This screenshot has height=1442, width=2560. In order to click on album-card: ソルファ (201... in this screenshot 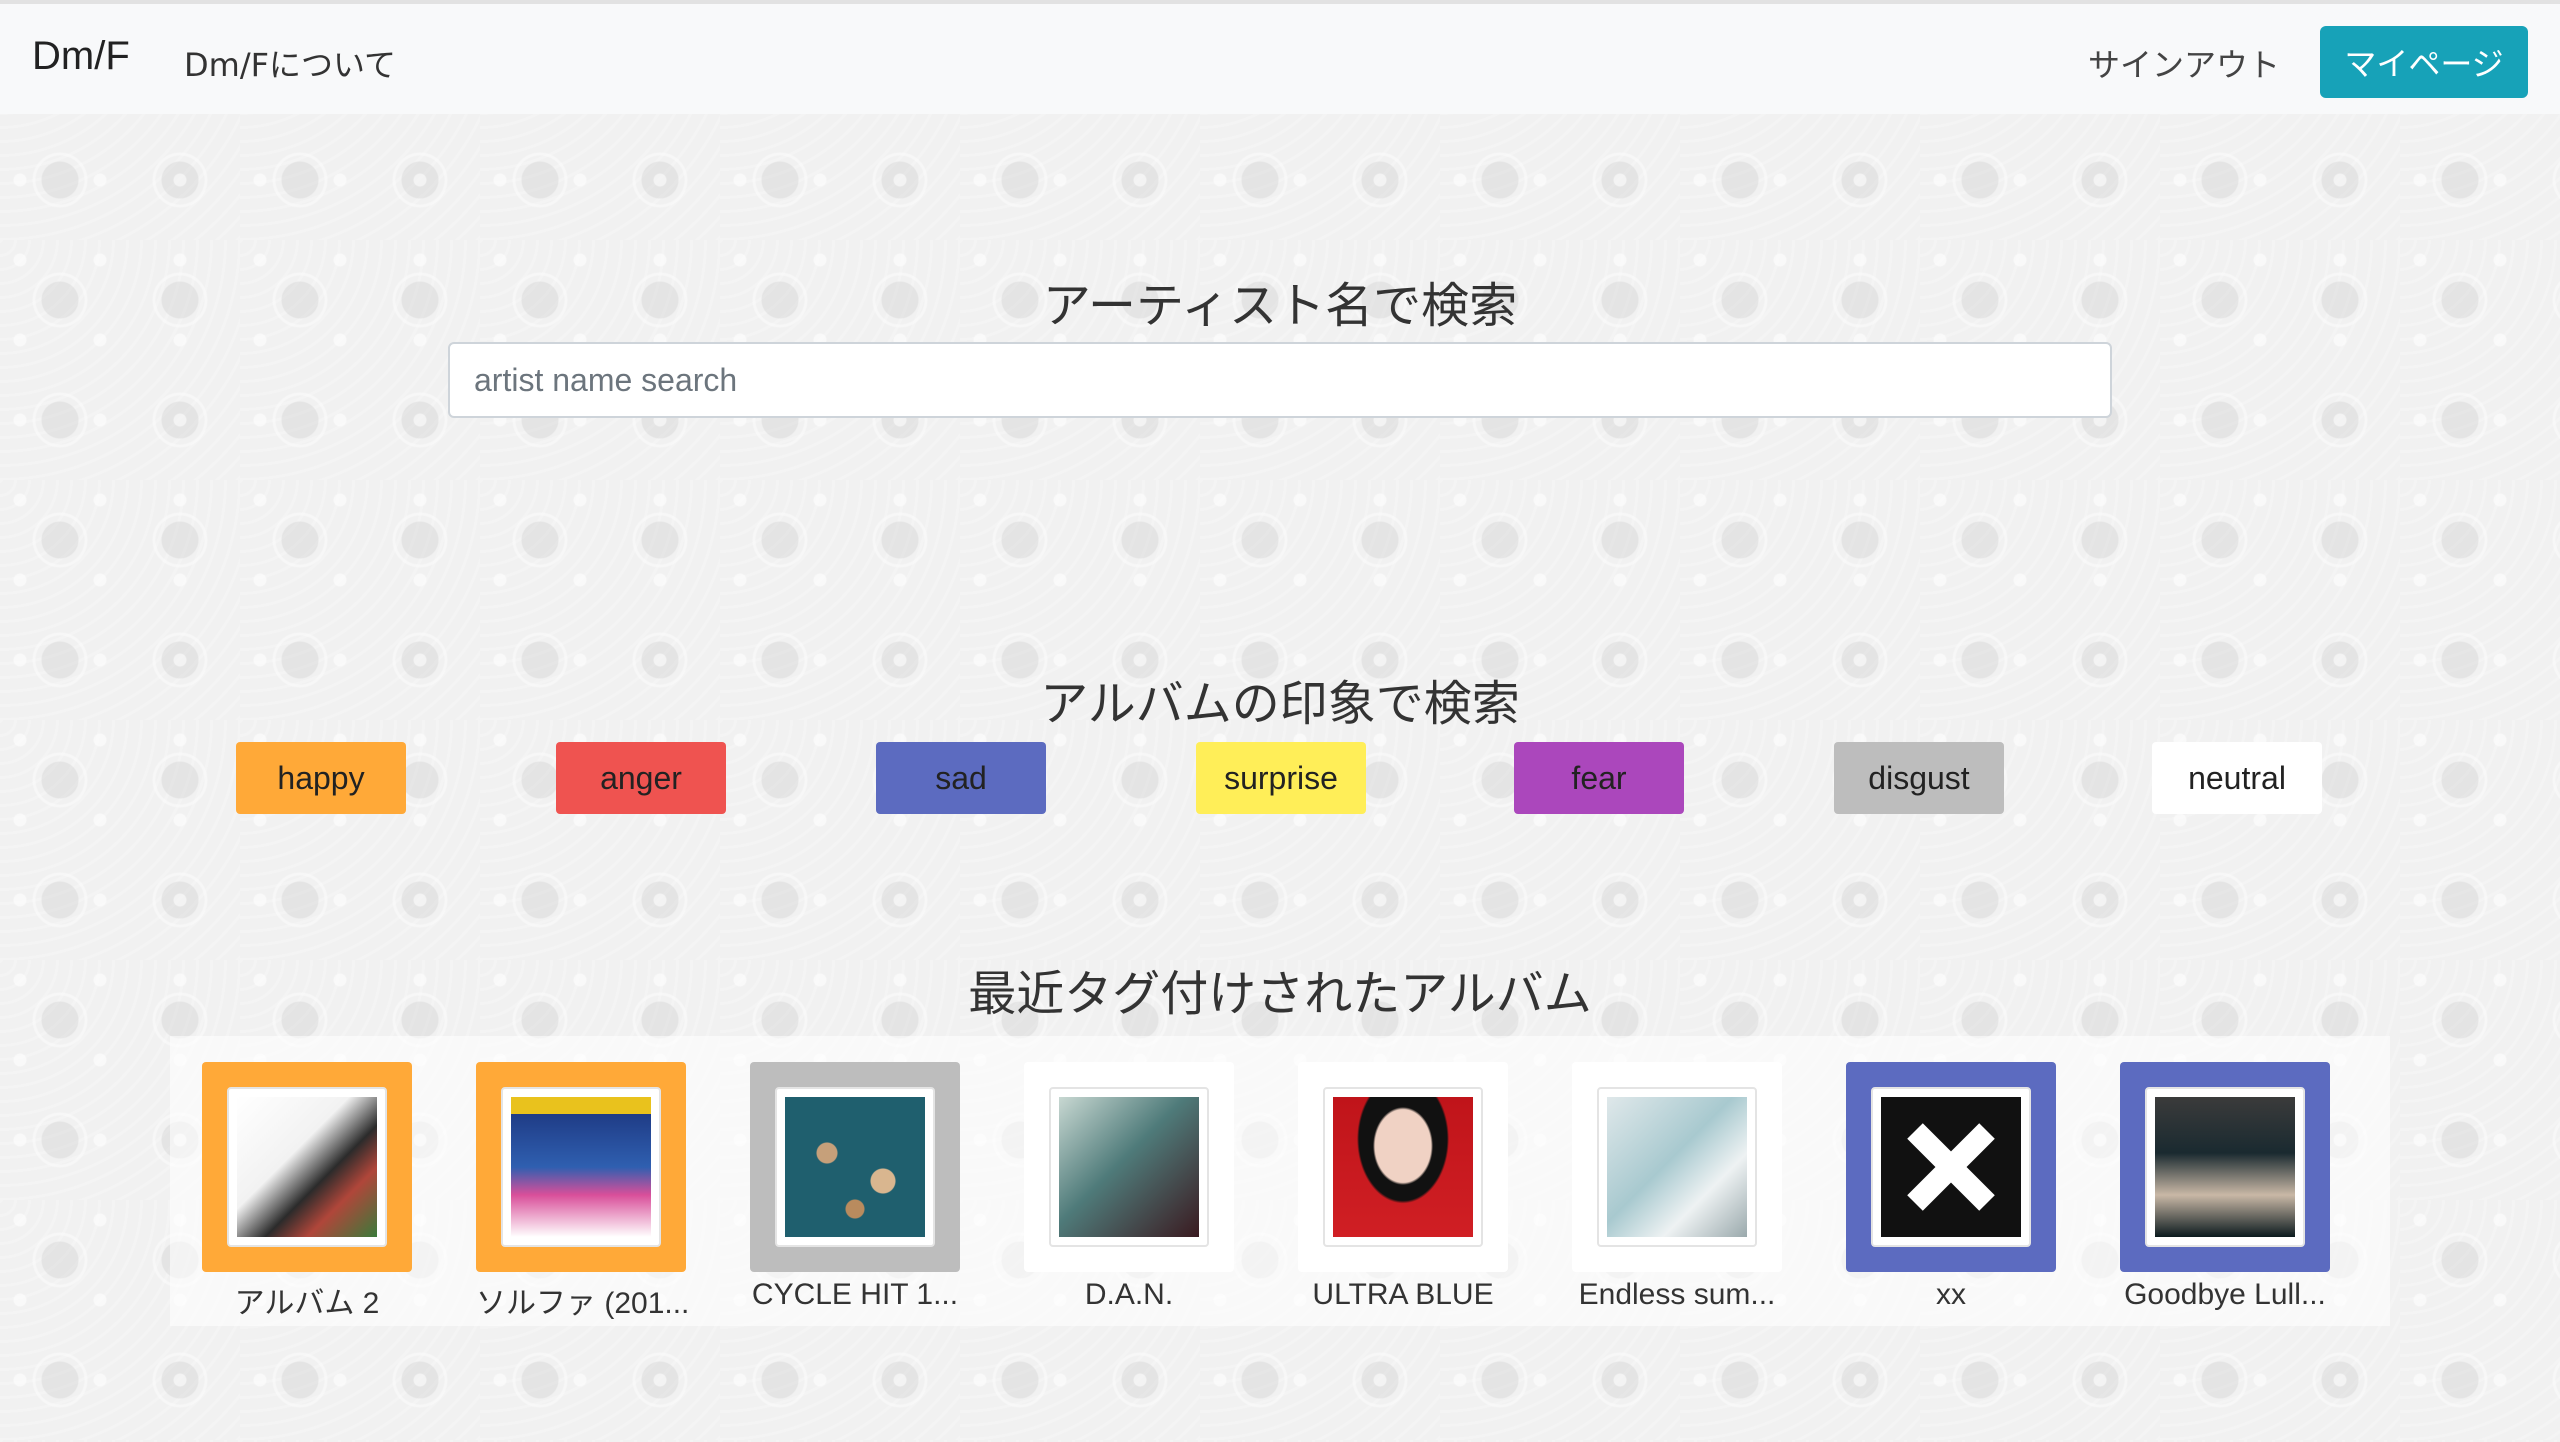, I will do `click(582, 1192)`.